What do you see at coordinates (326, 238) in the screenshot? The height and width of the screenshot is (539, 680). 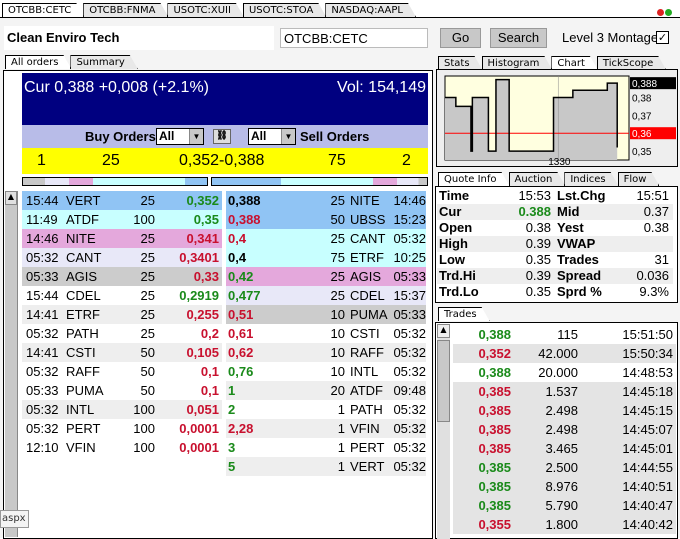 I see `sell-order-row: 0,4 25 CANT 05:32` at bounding box center [326, 238].